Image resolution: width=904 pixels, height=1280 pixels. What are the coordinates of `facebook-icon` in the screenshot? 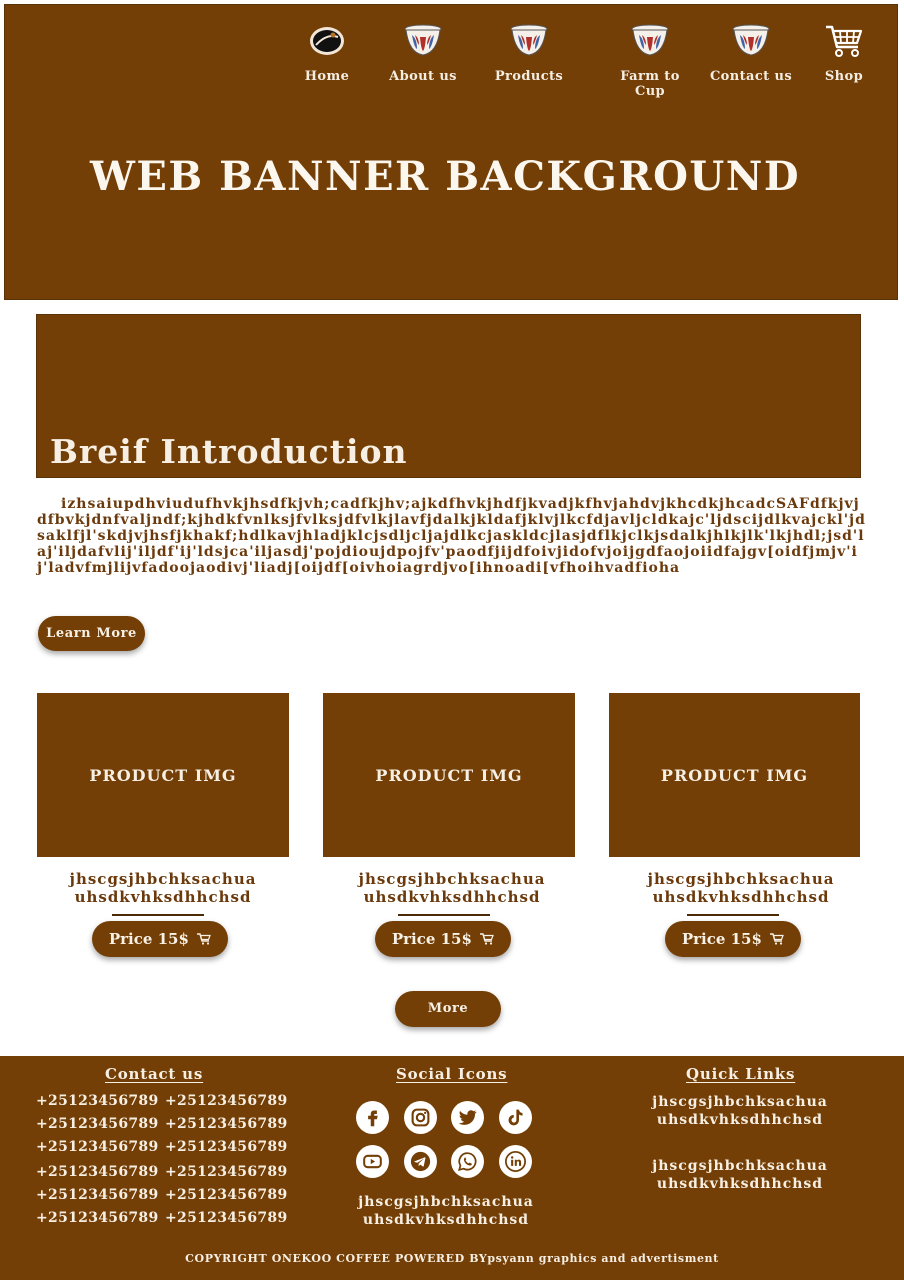 It's located at (372, 1117).